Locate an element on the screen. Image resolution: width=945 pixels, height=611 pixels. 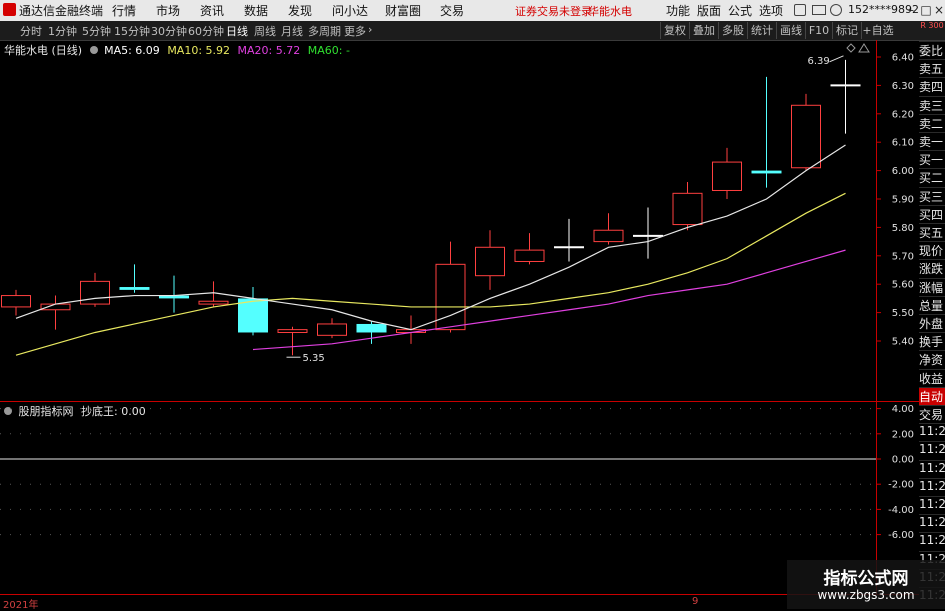
quote-panel-item: 卖二 is located at coordinates (932, 123).